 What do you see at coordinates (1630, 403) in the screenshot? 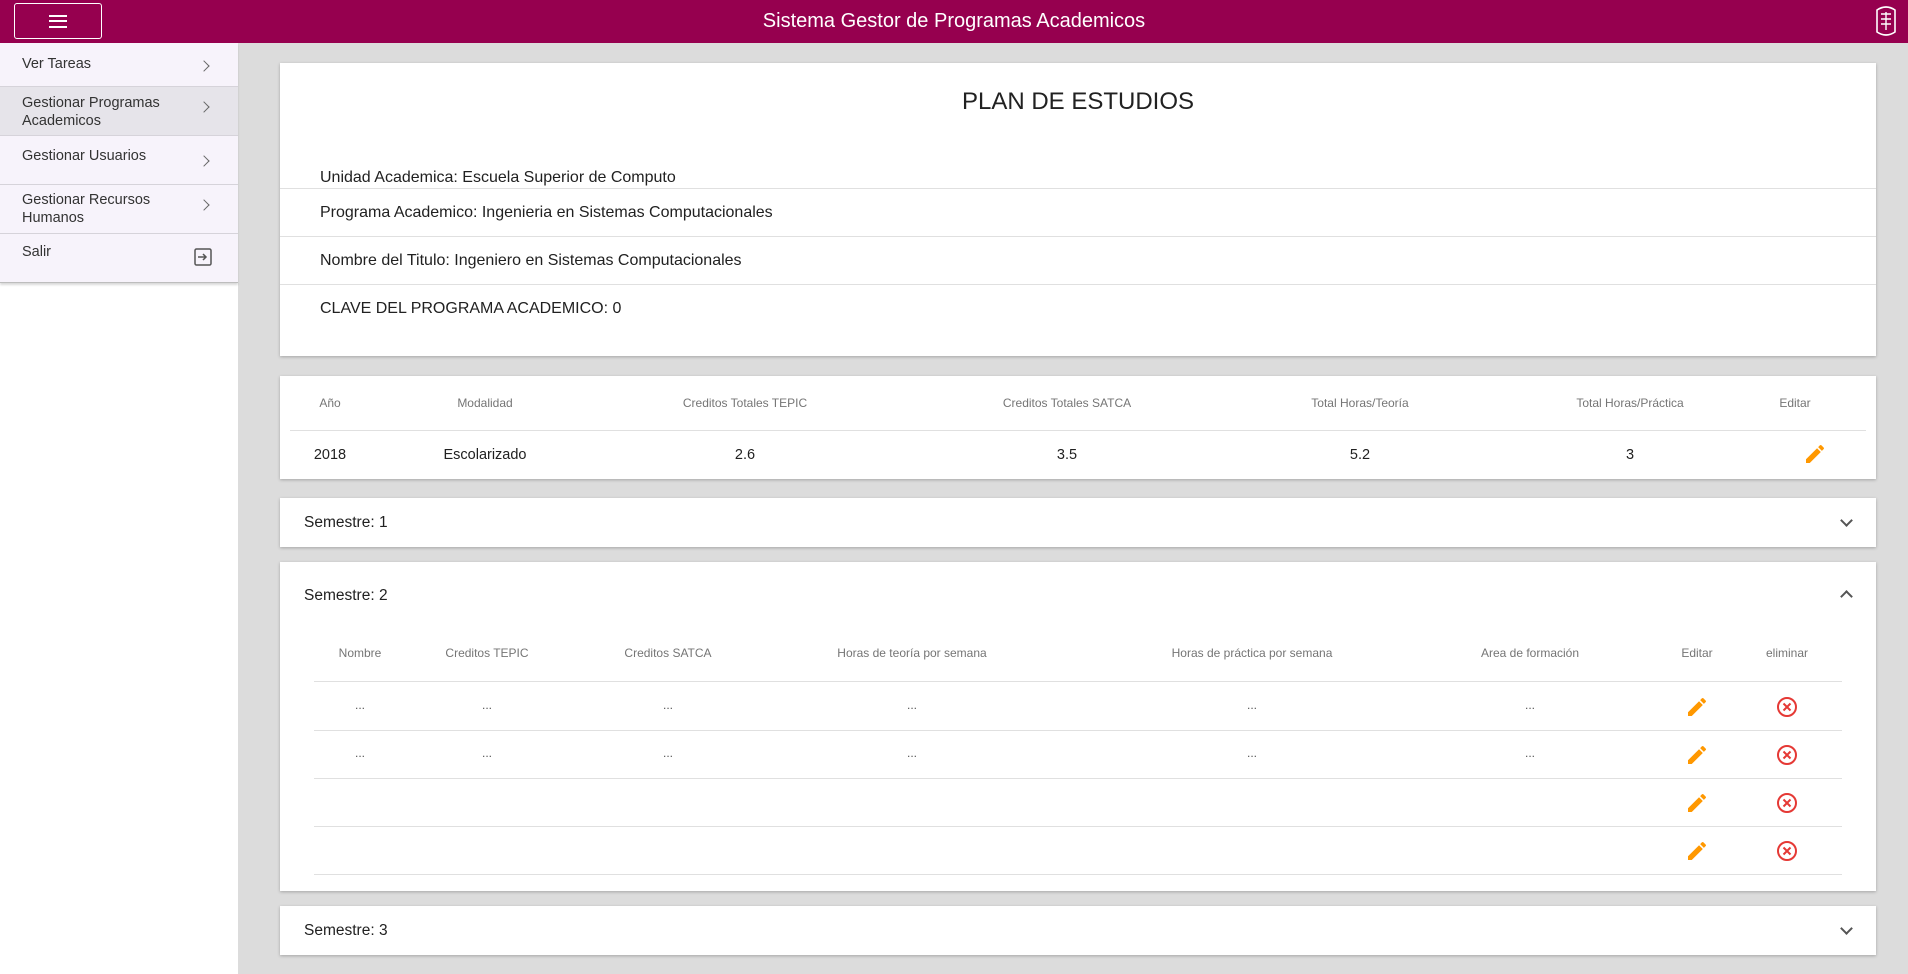
I see `column-header: Total Horas/Práctica` at bounding box center [1630, 403].